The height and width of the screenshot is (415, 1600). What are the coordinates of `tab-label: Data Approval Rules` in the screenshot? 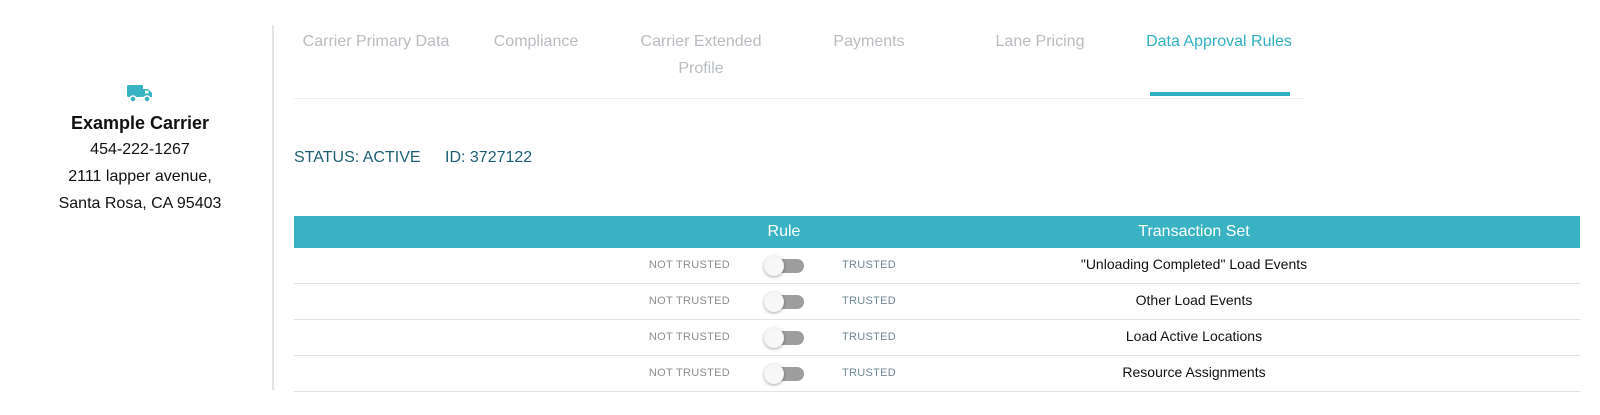 It's located at (1219, 41).